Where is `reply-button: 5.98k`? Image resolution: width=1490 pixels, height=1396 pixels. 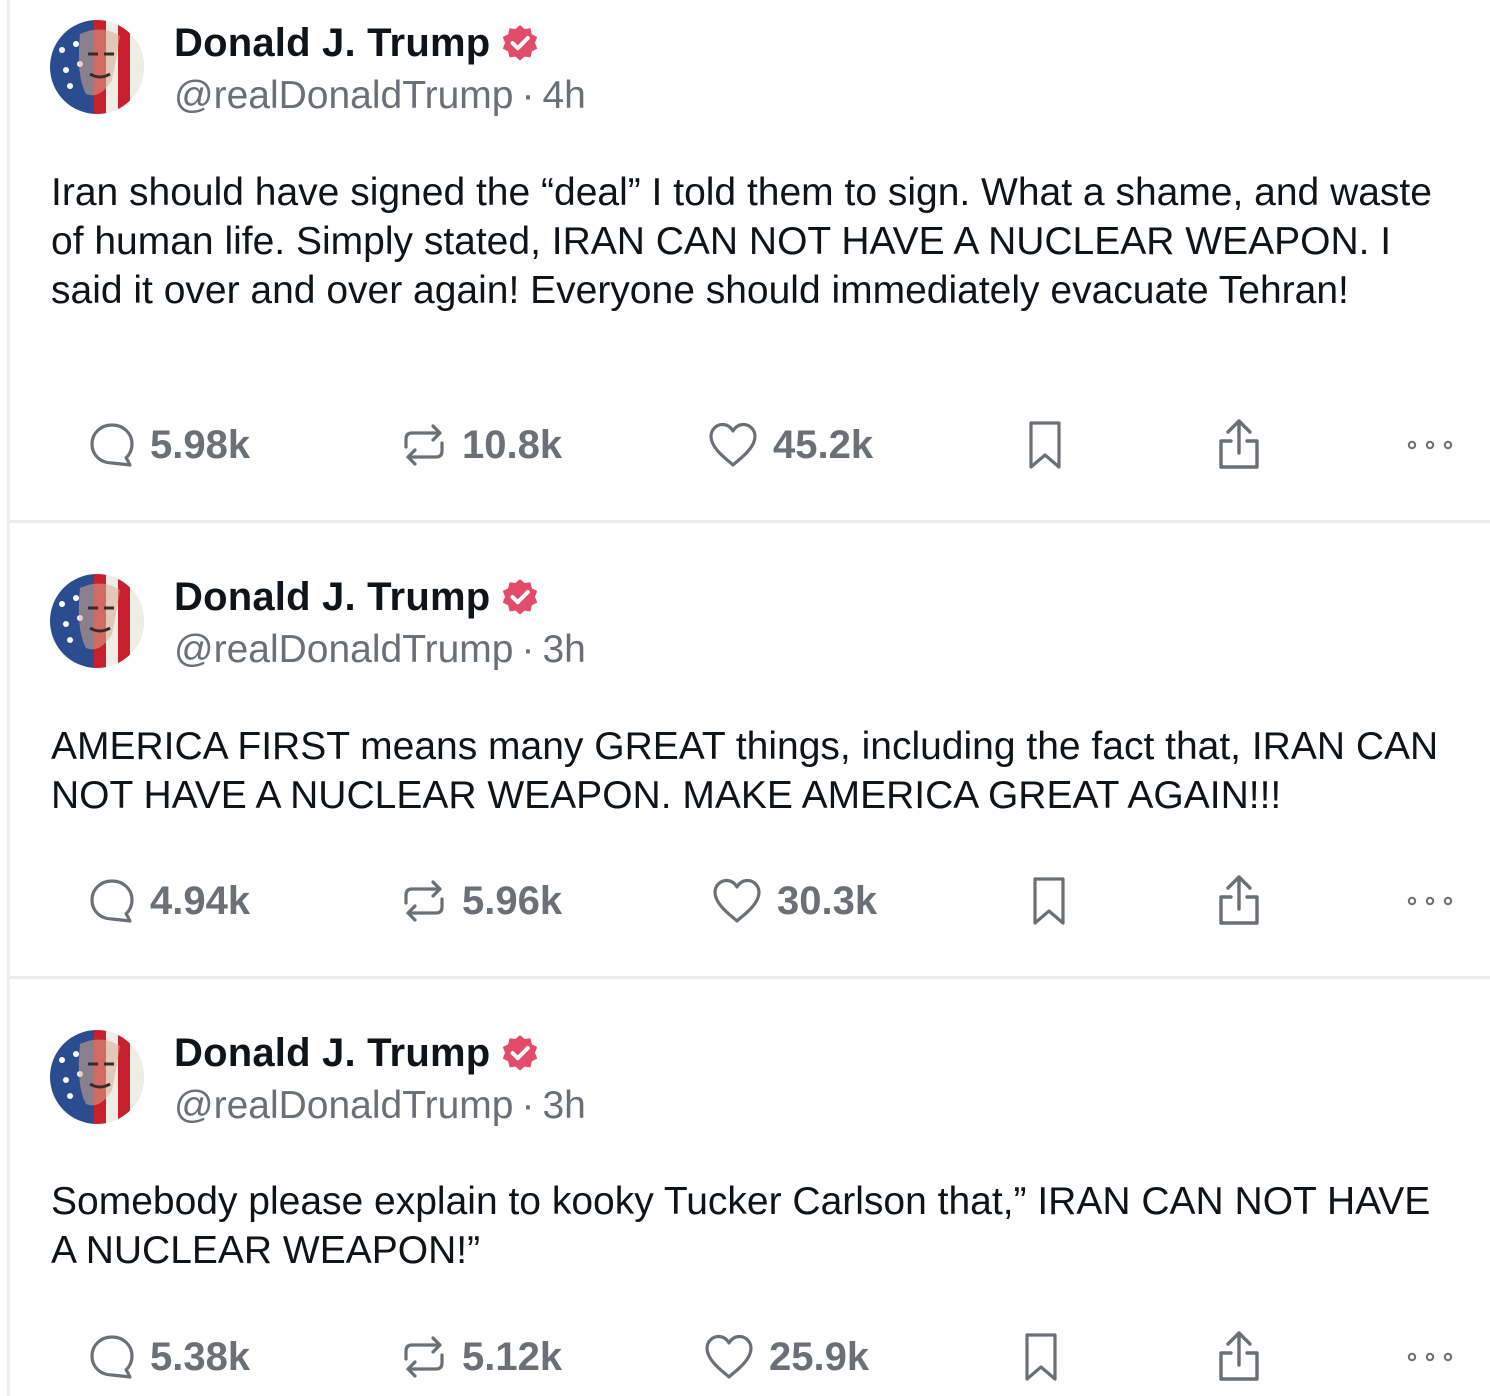
reply-button: 5.98k is located at coordinates (169, 445).